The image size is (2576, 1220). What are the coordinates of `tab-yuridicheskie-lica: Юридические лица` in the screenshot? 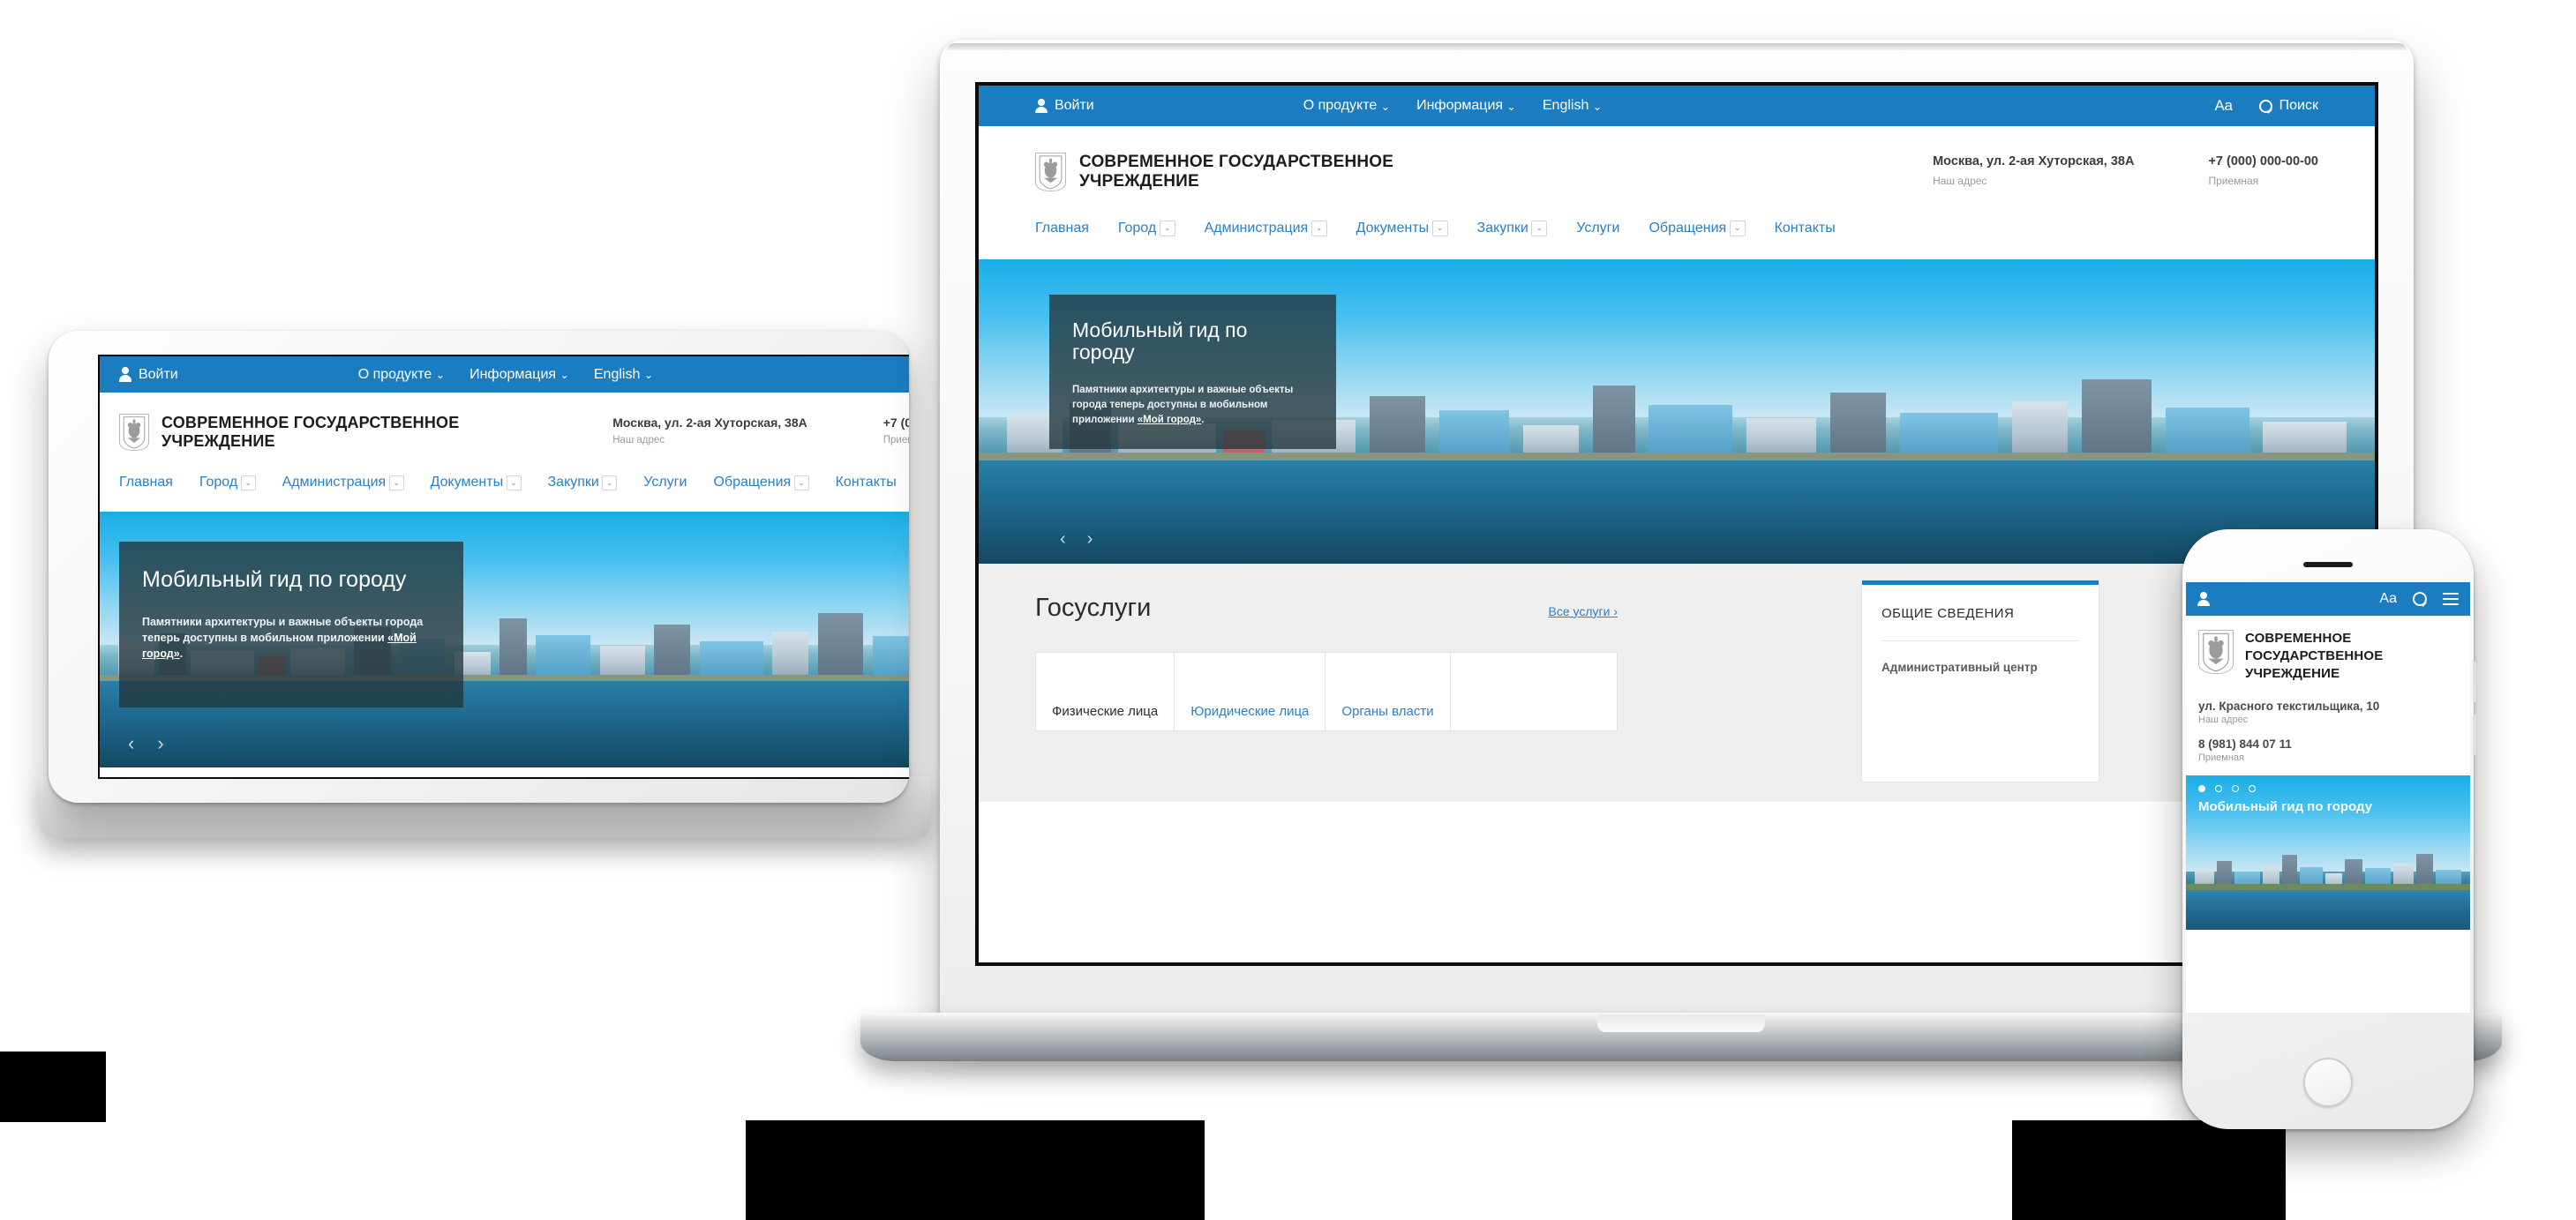 It's located at (1250, 691).